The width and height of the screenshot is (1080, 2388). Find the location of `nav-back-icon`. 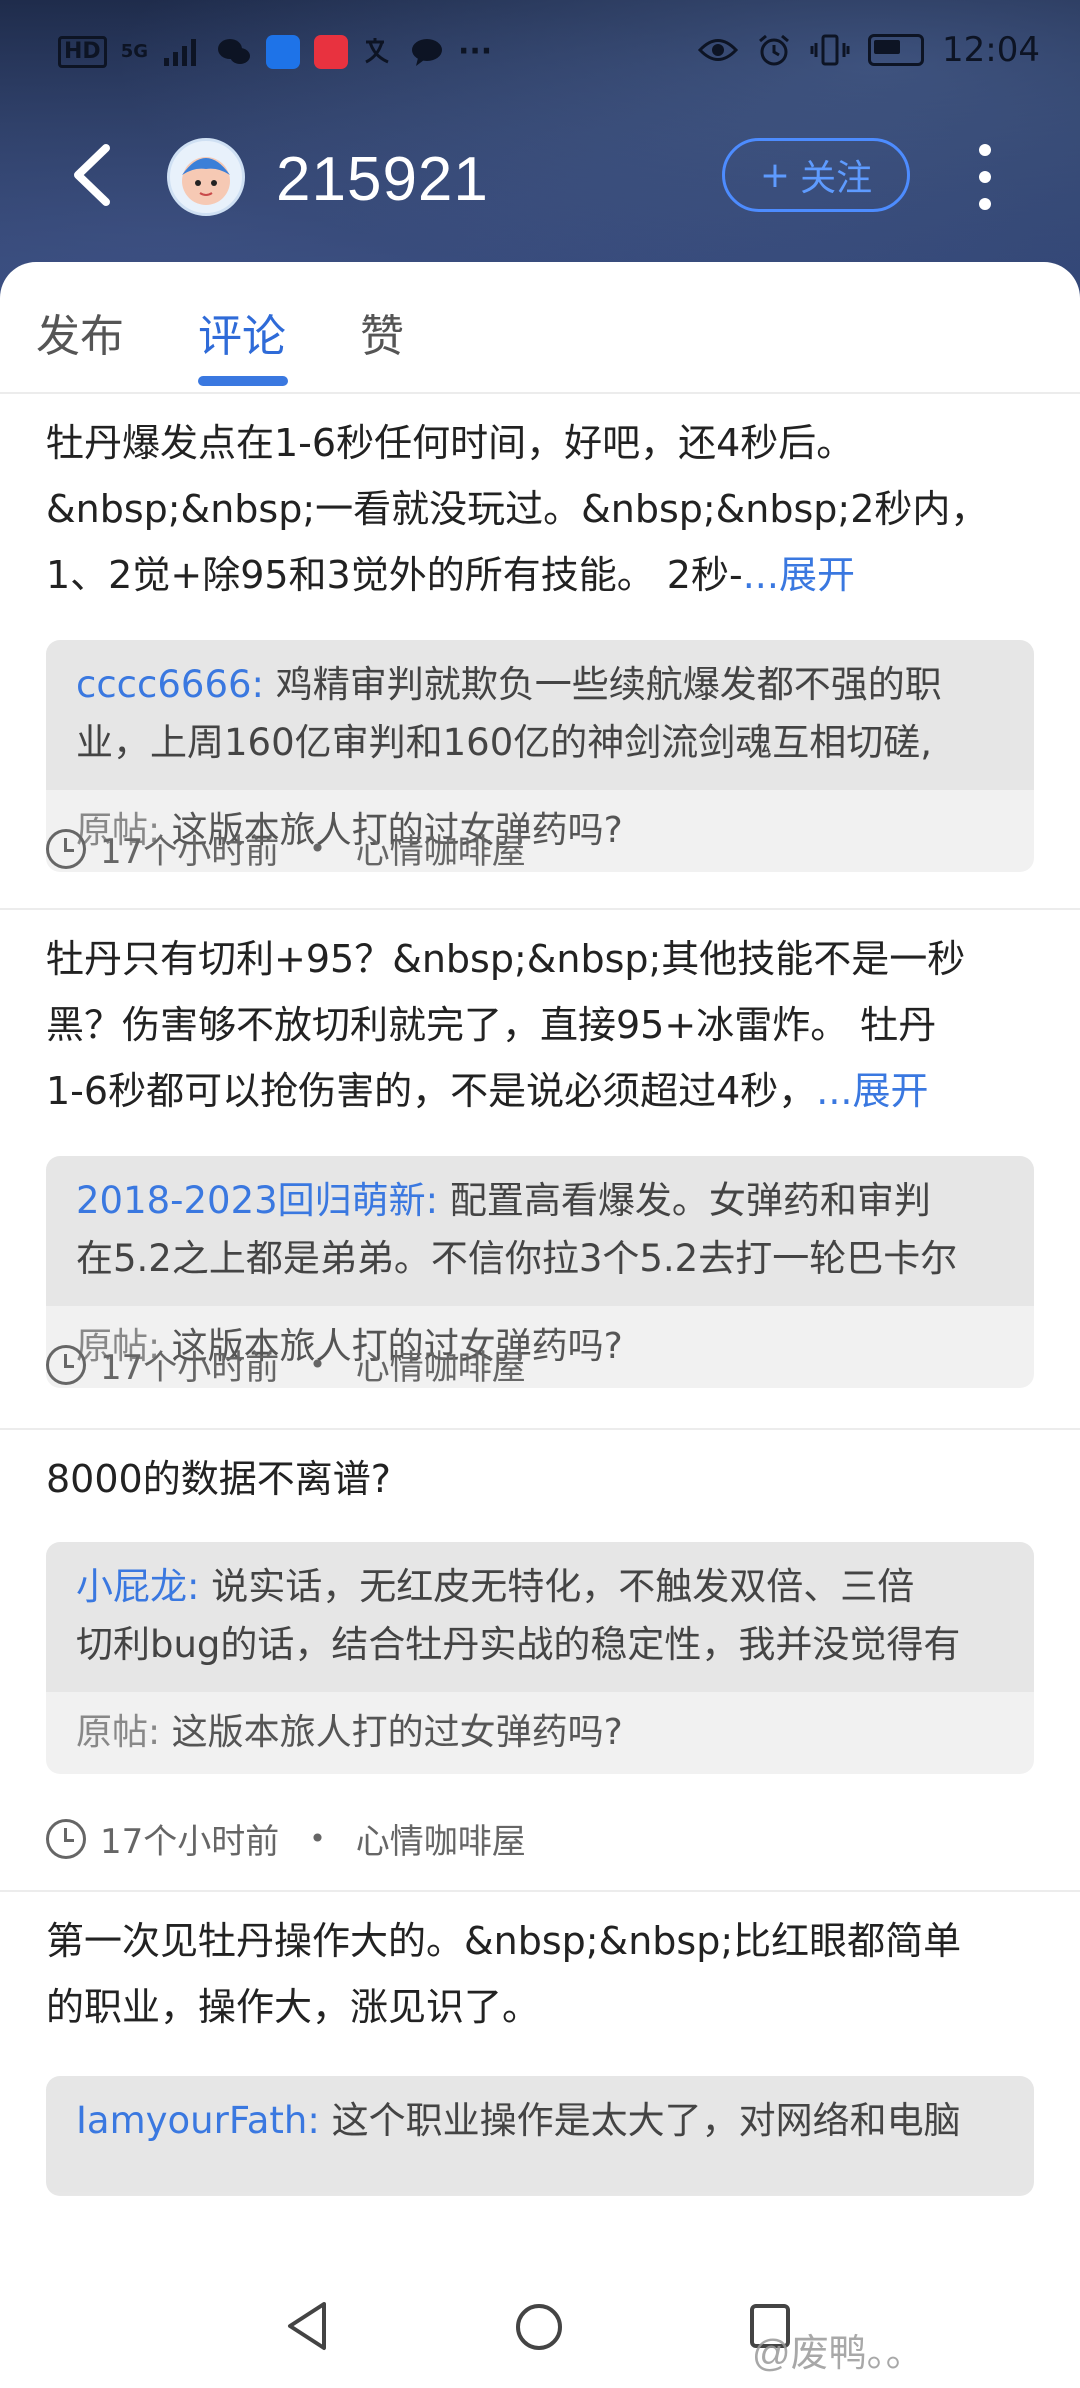

nav-back-icon is located at coordinates (307, 2326).